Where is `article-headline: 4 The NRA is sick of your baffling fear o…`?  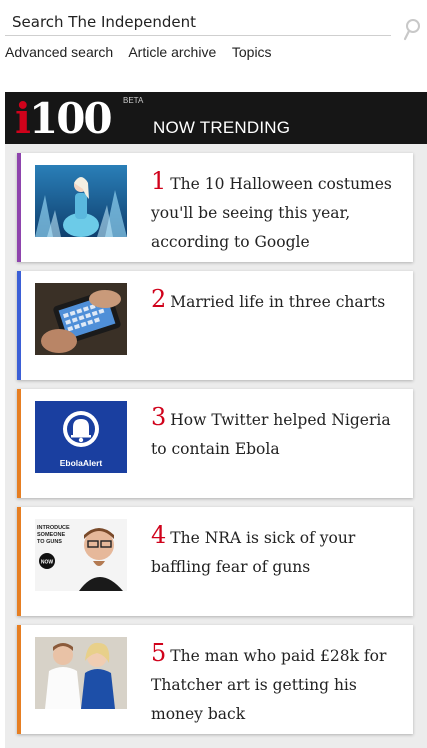
article-headline: 4 The NRA is sick of your baffling fear o… is located at coordinates (276, 551).